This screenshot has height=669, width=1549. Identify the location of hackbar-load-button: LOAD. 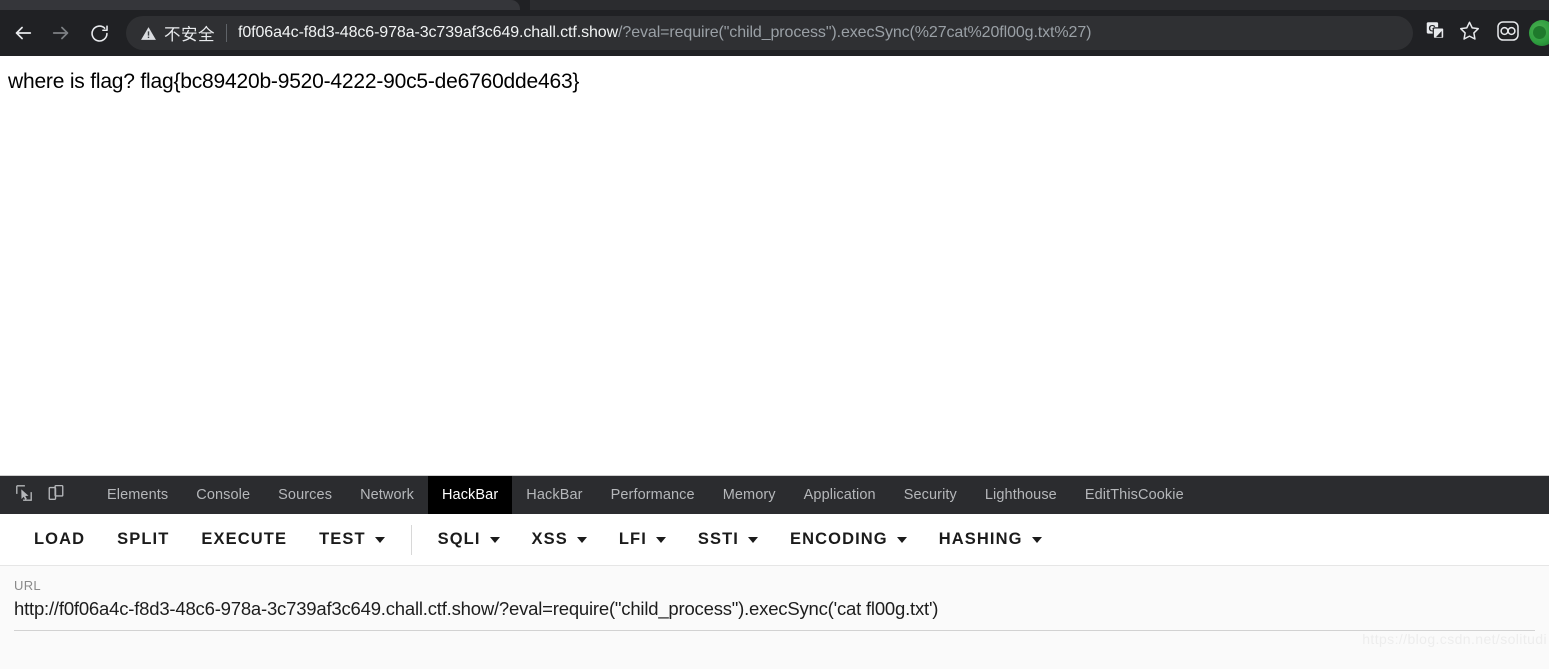
(59, 539).